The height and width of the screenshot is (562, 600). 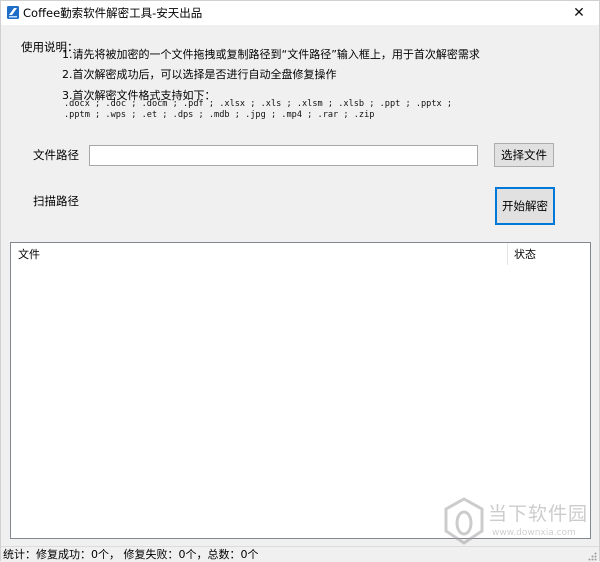 I want to click on file-path-input, so click(x=283, y=155).